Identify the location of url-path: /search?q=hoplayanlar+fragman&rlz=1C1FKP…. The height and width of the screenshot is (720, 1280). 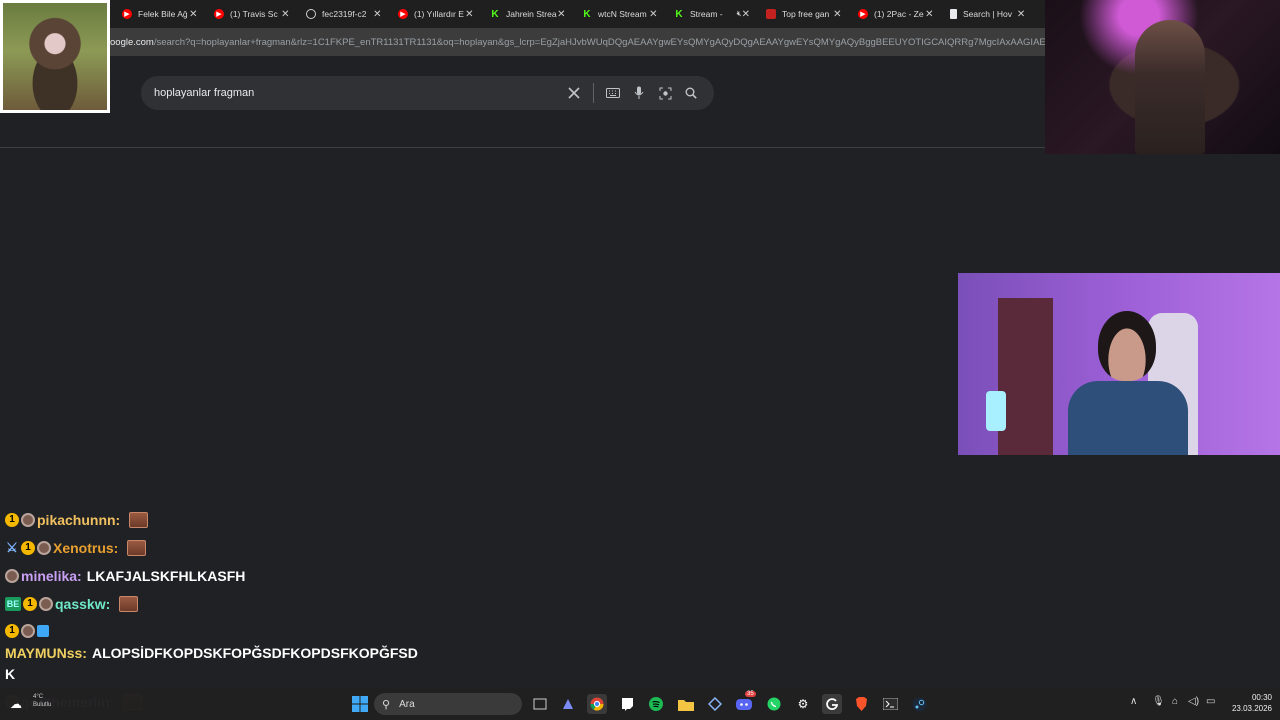
(599, 42).